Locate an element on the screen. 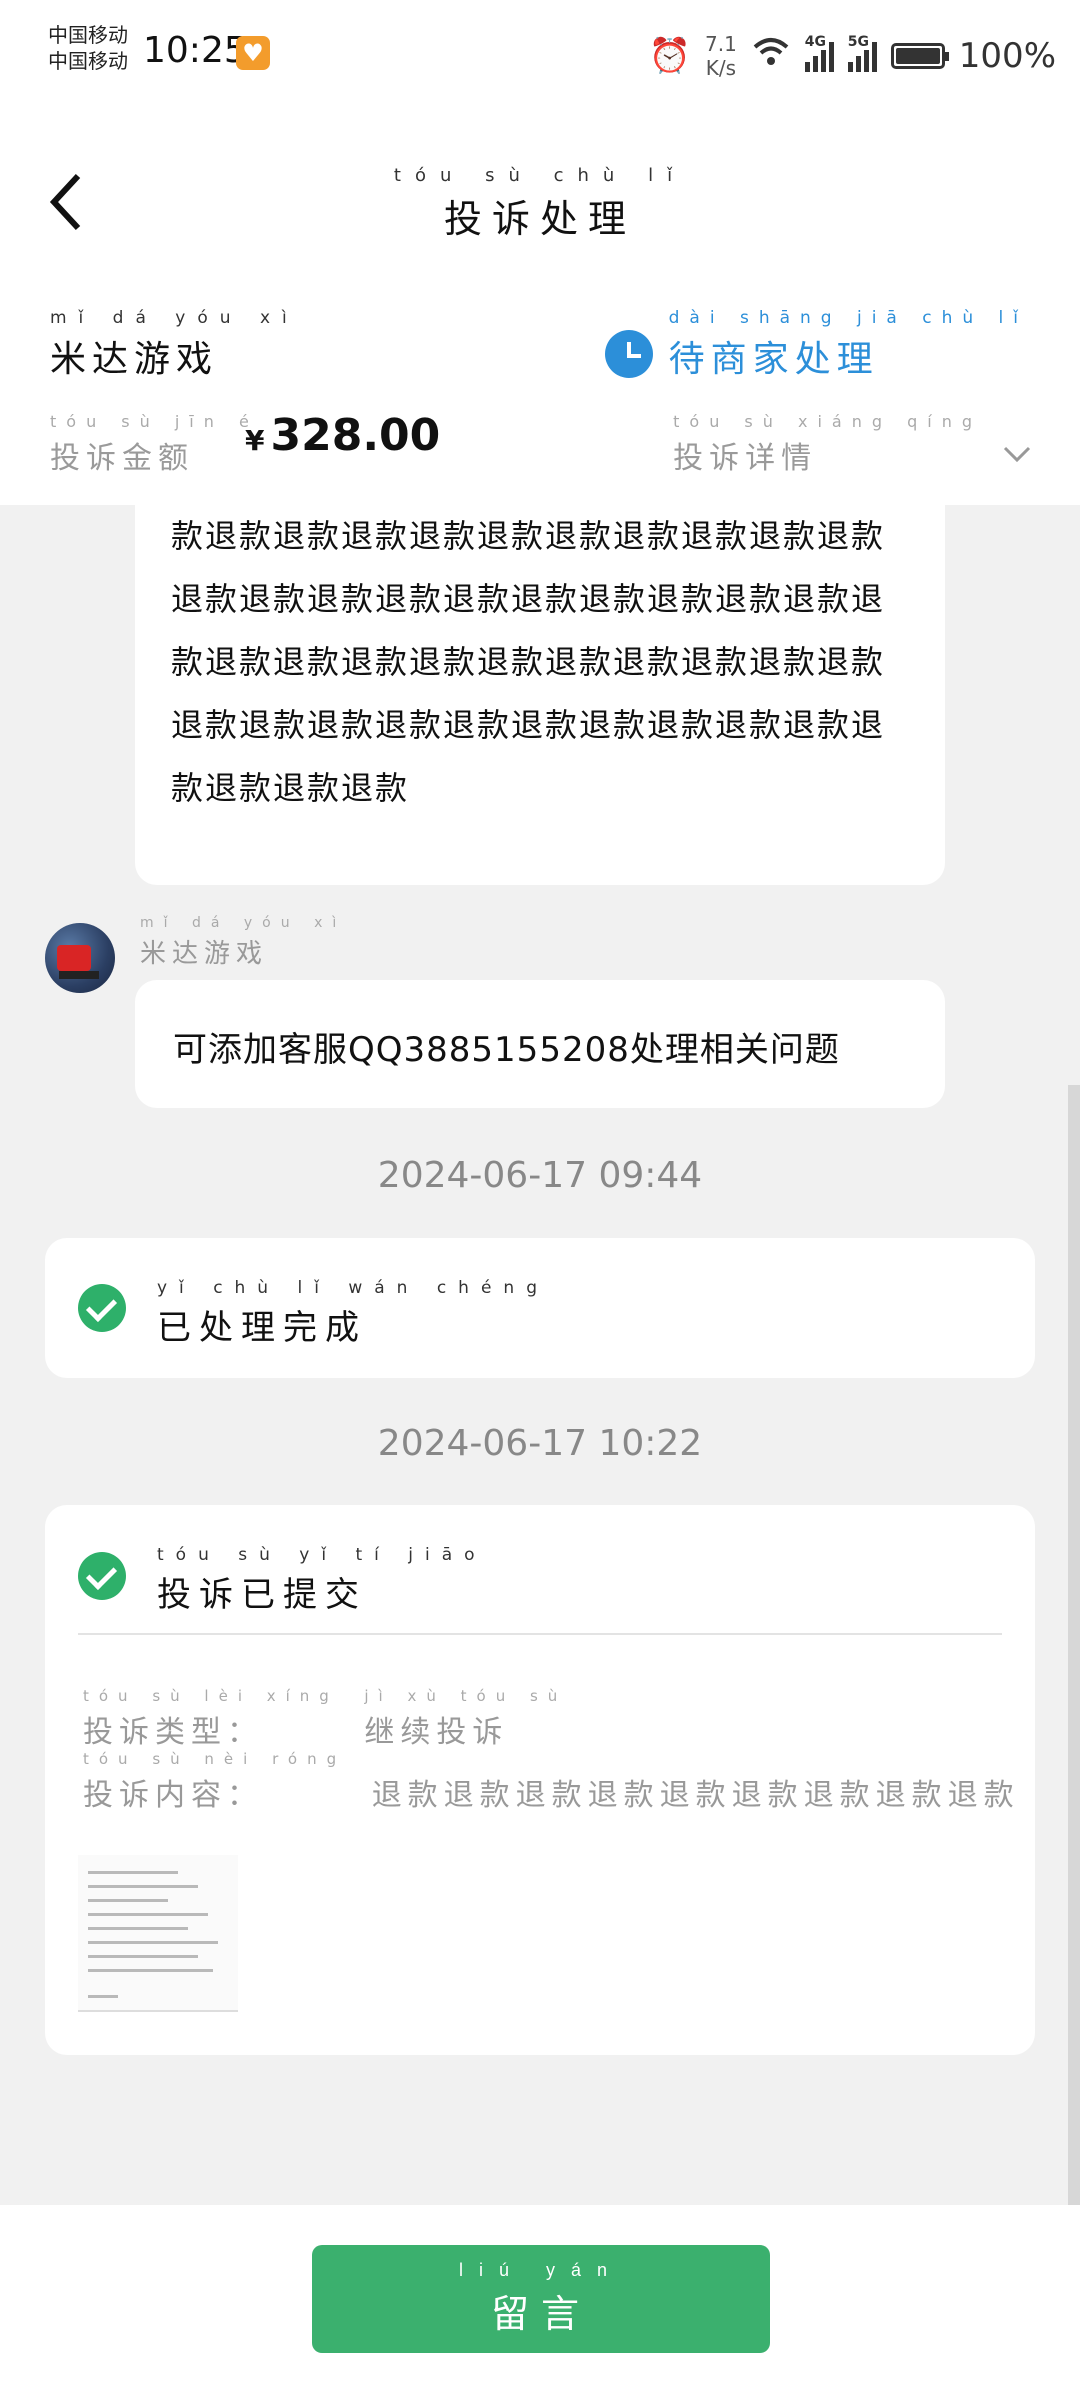 The height and width of the screenshot is (2400, 1080). sender-name-text: 米达游戏 is located at coordinates (204, 954).